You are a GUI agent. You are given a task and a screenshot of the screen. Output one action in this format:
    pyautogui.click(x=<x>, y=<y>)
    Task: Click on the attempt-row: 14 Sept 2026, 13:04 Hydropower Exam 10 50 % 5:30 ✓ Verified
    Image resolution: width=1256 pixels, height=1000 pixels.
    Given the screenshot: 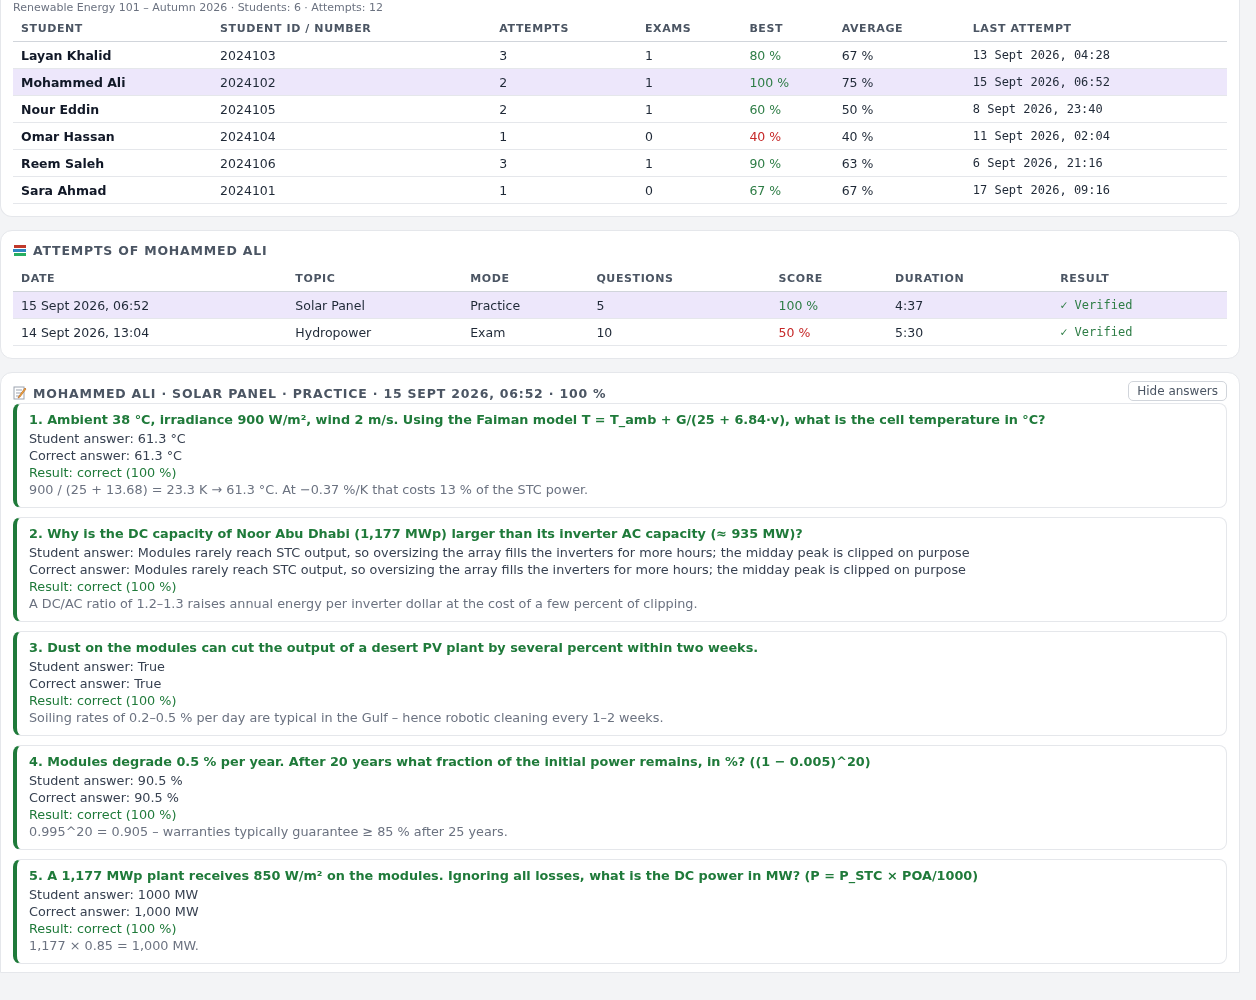 What is the action you would take?
    pyautogui.click(x=620, y=332)
    